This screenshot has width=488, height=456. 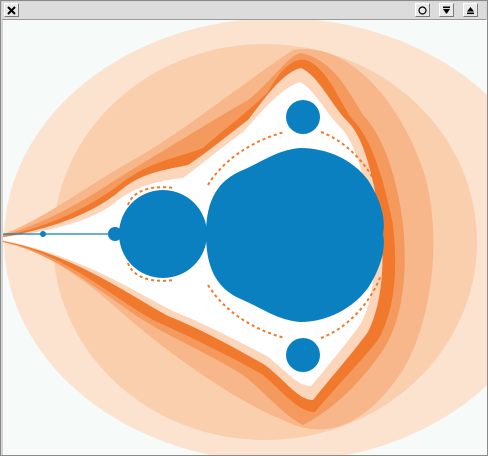 I want to click on eject-icon, so click(x=470, y=10).